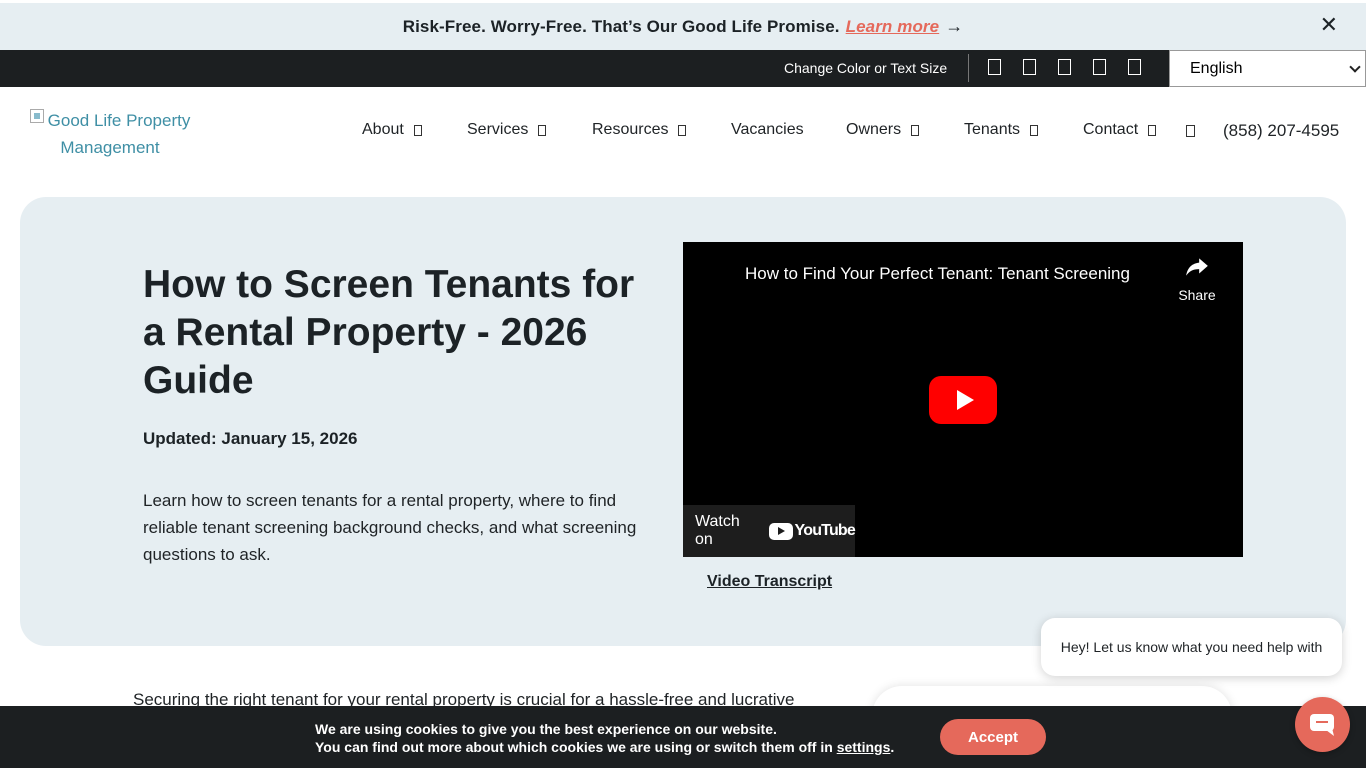  I want to click on youtube-wordmark: YouTube, so click(825, 530).